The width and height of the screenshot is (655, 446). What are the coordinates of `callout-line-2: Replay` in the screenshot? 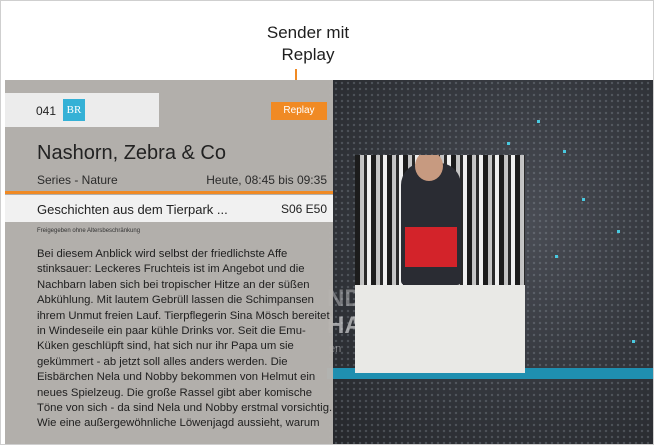 It's located at (308, 54).